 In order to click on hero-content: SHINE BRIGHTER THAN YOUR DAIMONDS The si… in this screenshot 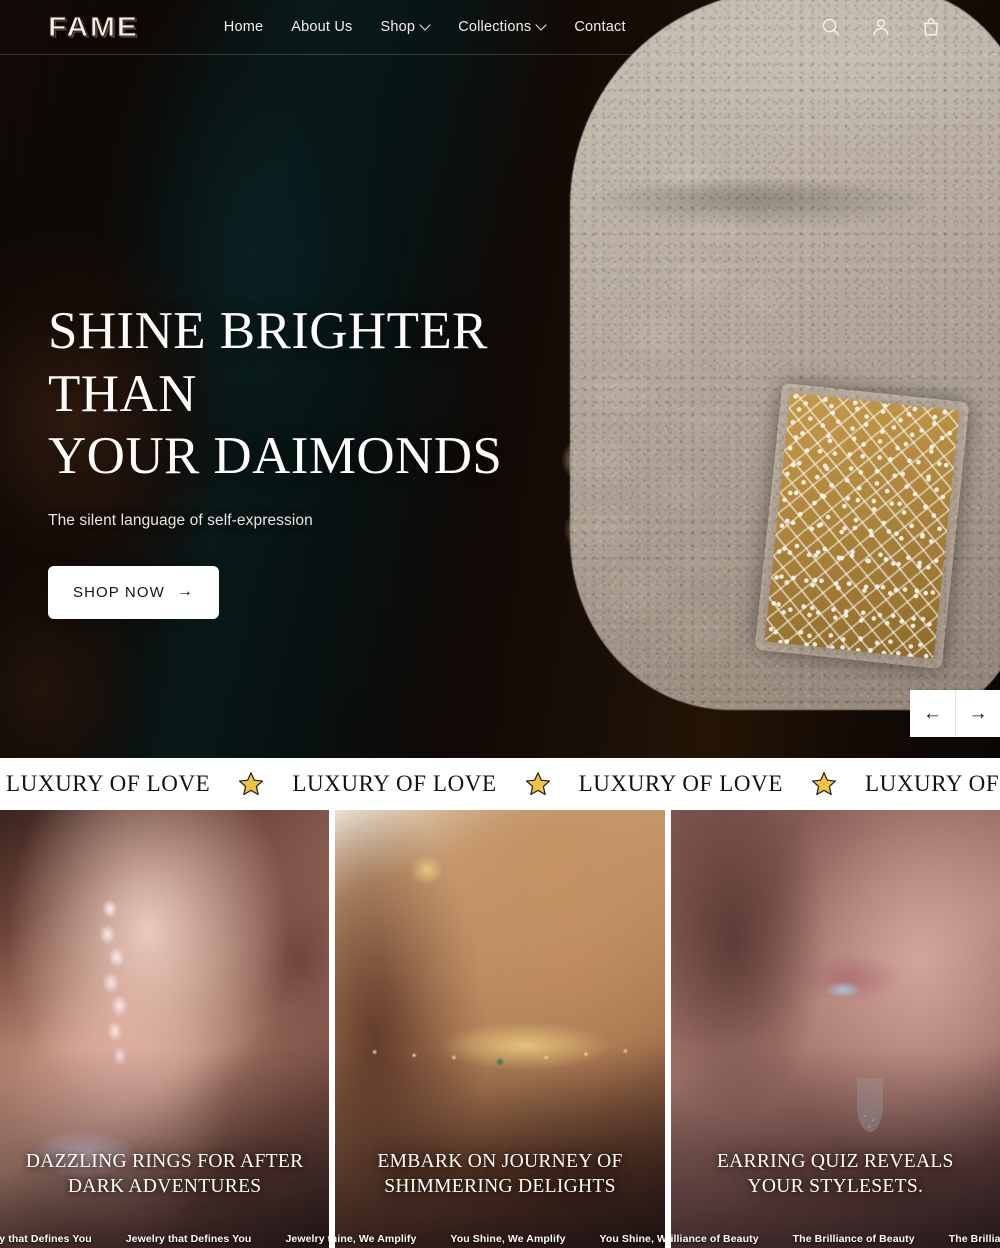, I will do `click(308, 459)`.